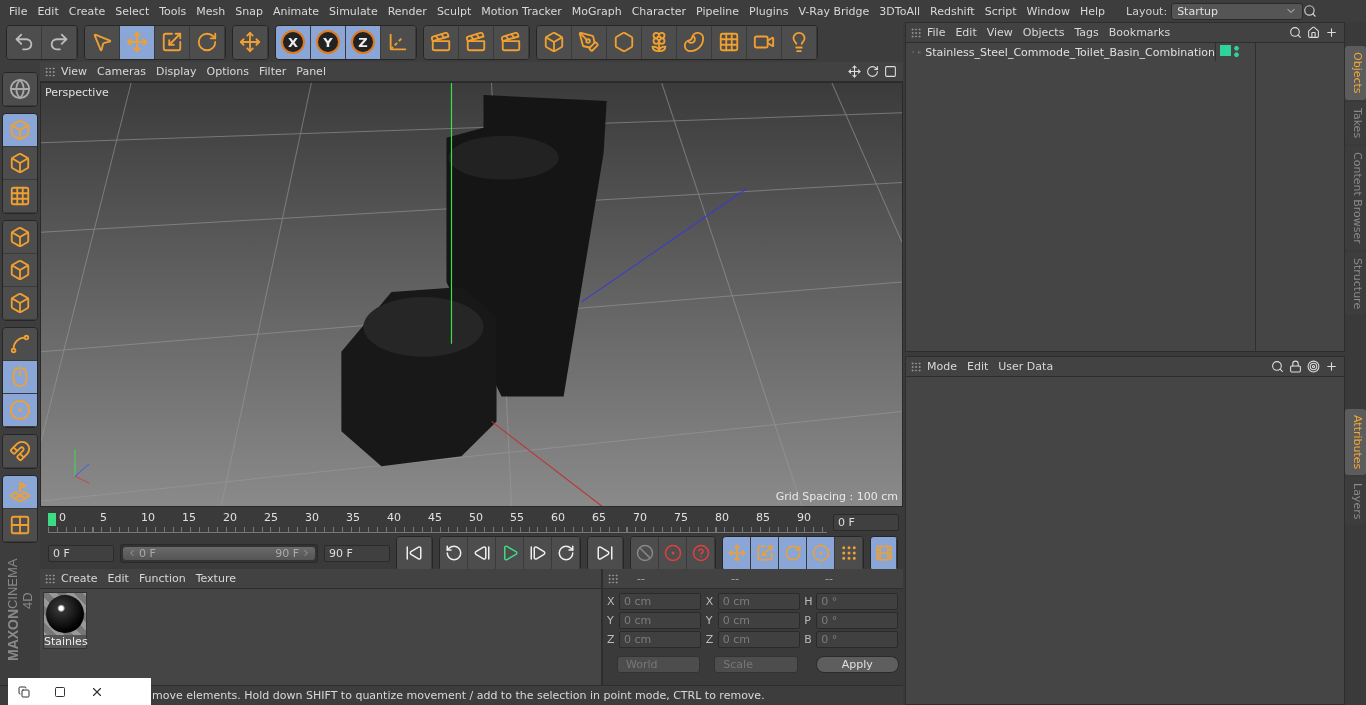  I want to click on z-axis-button: Z, so click(363, 42).